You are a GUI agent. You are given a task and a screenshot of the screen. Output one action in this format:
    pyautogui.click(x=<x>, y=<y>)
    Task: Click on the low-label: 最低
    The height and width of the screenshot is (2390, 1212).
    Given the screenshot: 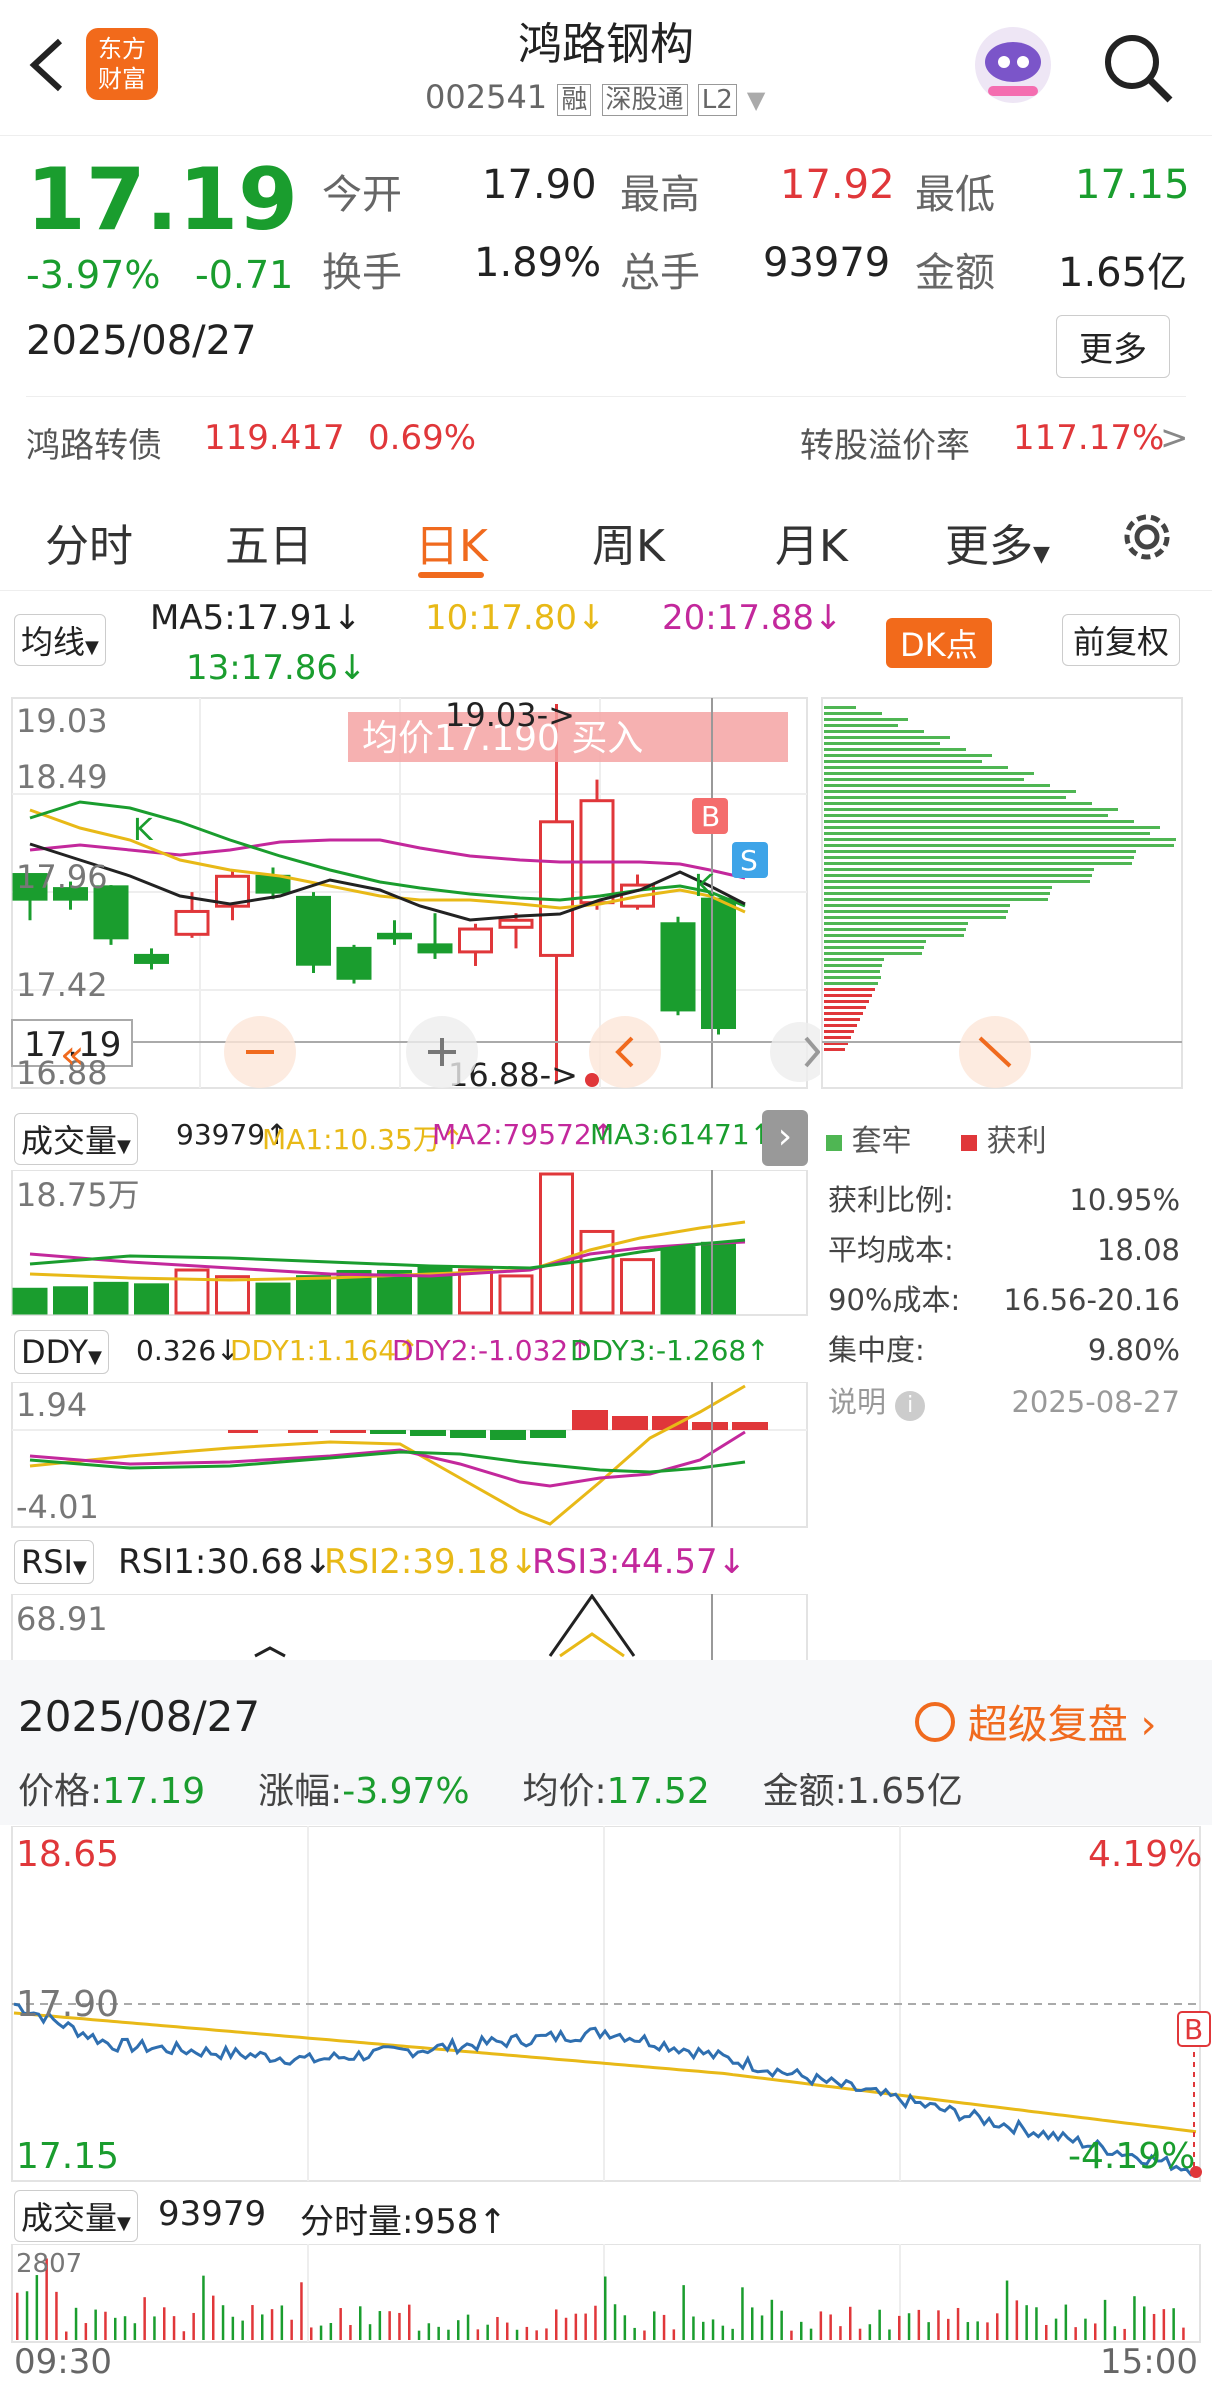 What is the action you would take?
    pyautogui.click(x=955, y=195)
    